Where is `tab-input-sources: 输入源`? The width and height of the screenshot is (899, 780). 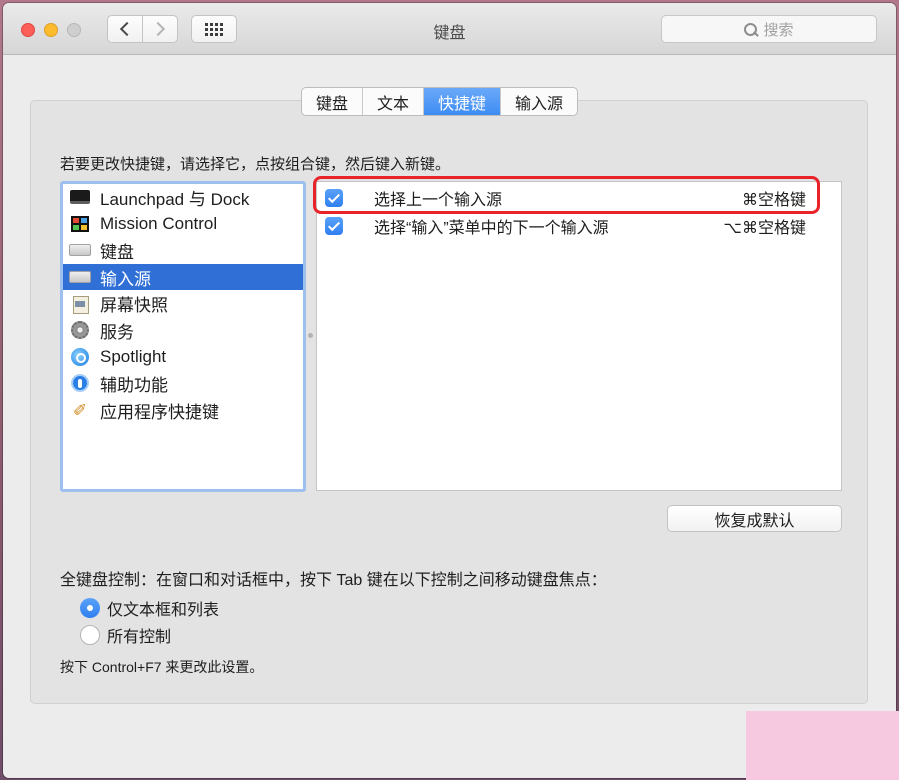
tab-input-sources: 输入源 is located at coordinates (539, 101).